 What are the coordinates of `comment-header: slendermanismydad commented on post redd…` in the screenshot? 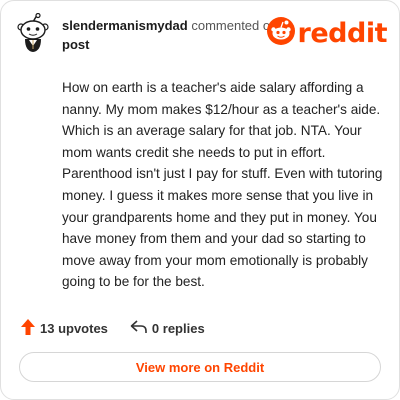 It's located at (201, 34).